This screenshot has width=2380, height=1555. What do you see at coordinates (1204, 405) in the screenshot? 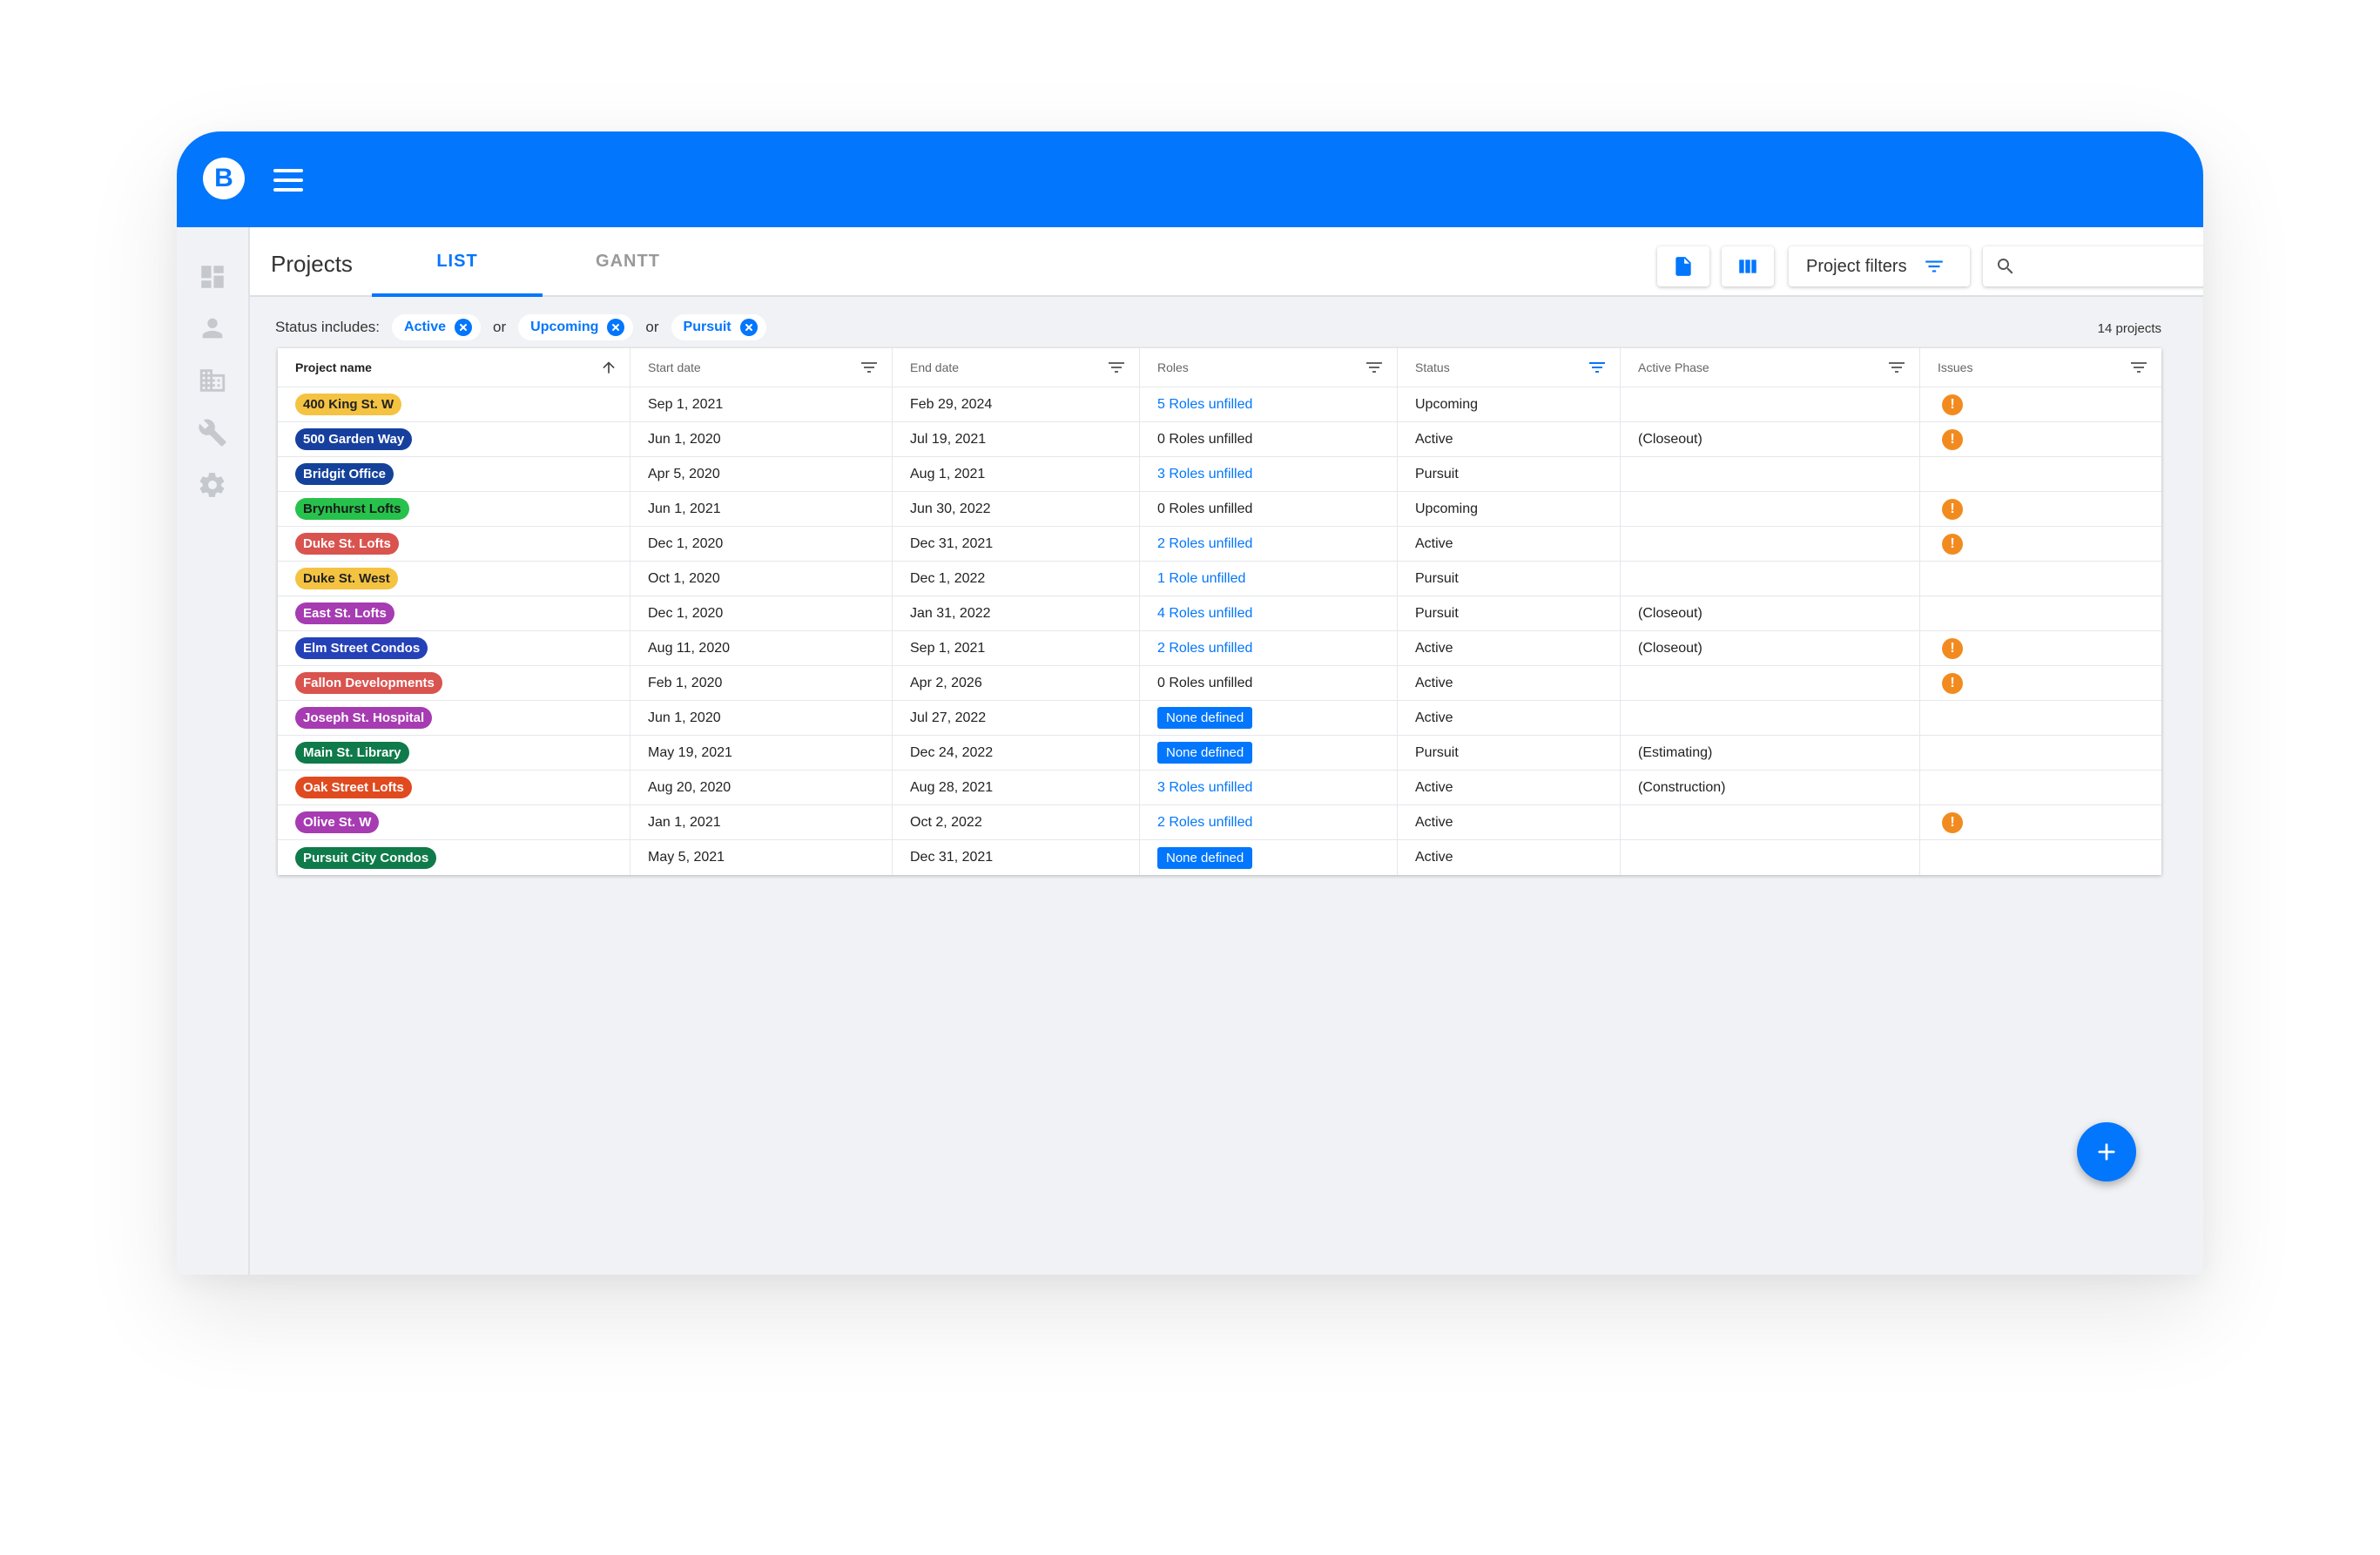
I see `roles-unfilled-link: 5 Roles unfilled` at bounding box center [1204, 405].